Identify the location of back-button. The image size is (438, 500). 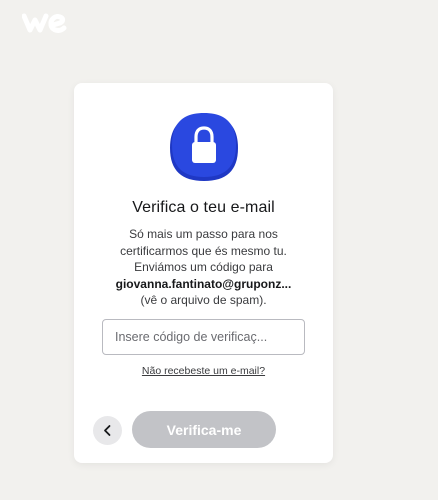
(107, 430).